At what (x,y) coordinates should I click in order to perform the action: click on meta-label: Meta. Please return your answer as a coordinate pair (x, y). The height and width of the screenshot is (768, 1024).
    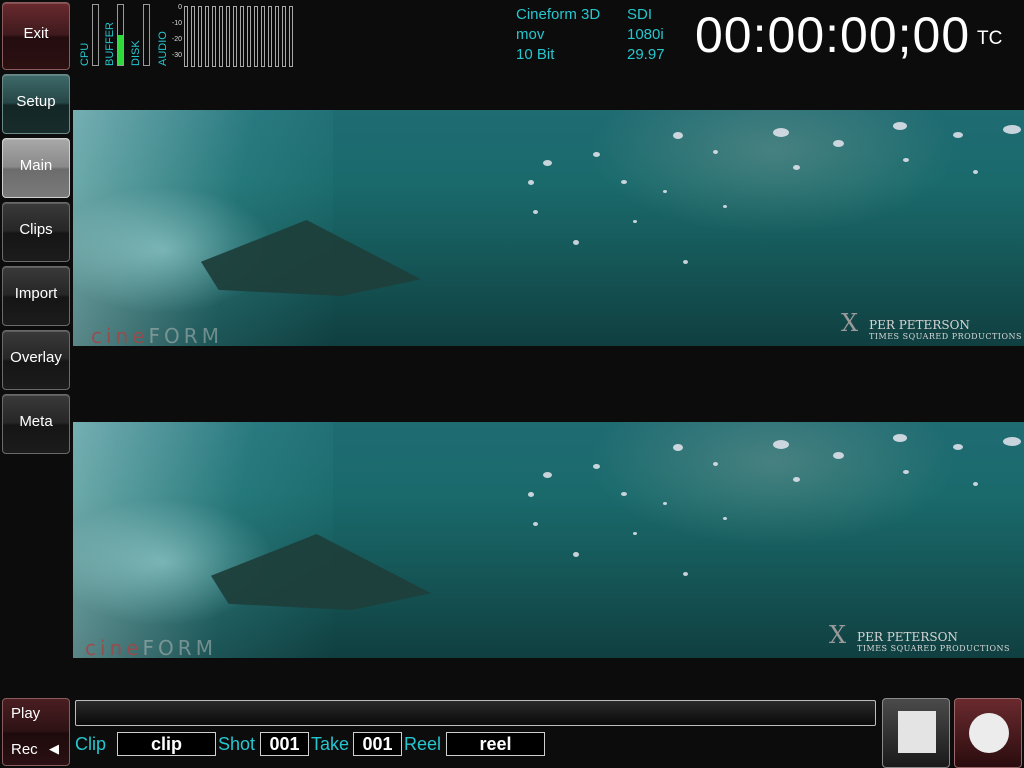
    Looking at the image, I should click on (36, 421).